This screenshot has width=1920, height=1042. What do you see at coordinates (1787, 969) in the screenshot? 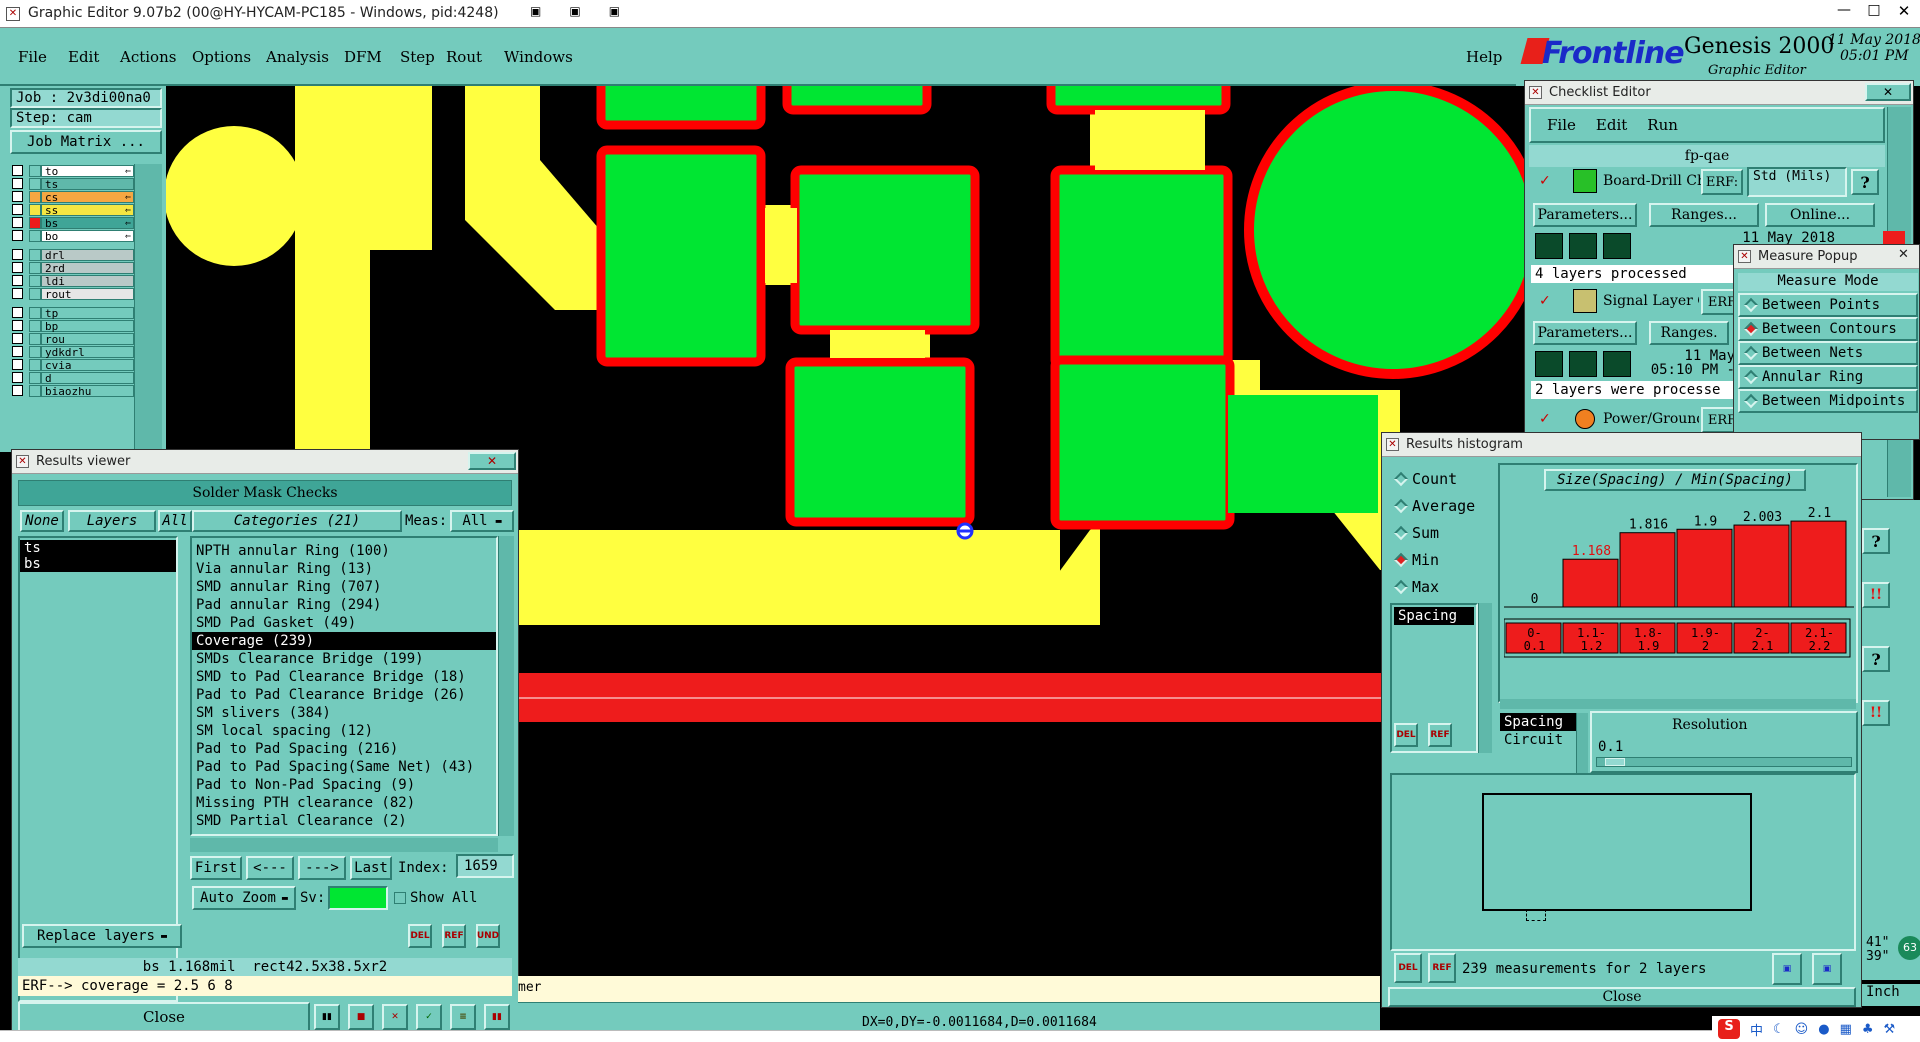
I see `zoom-fit-icon: ▣` at bounding box center [1787, 969].